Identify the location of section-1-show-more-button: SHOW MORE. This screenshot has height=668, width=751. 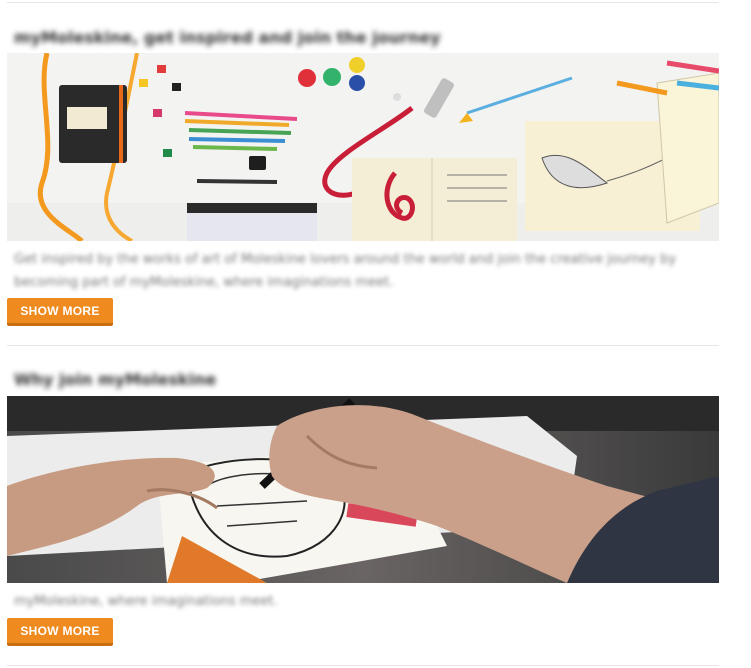
(60, 312).